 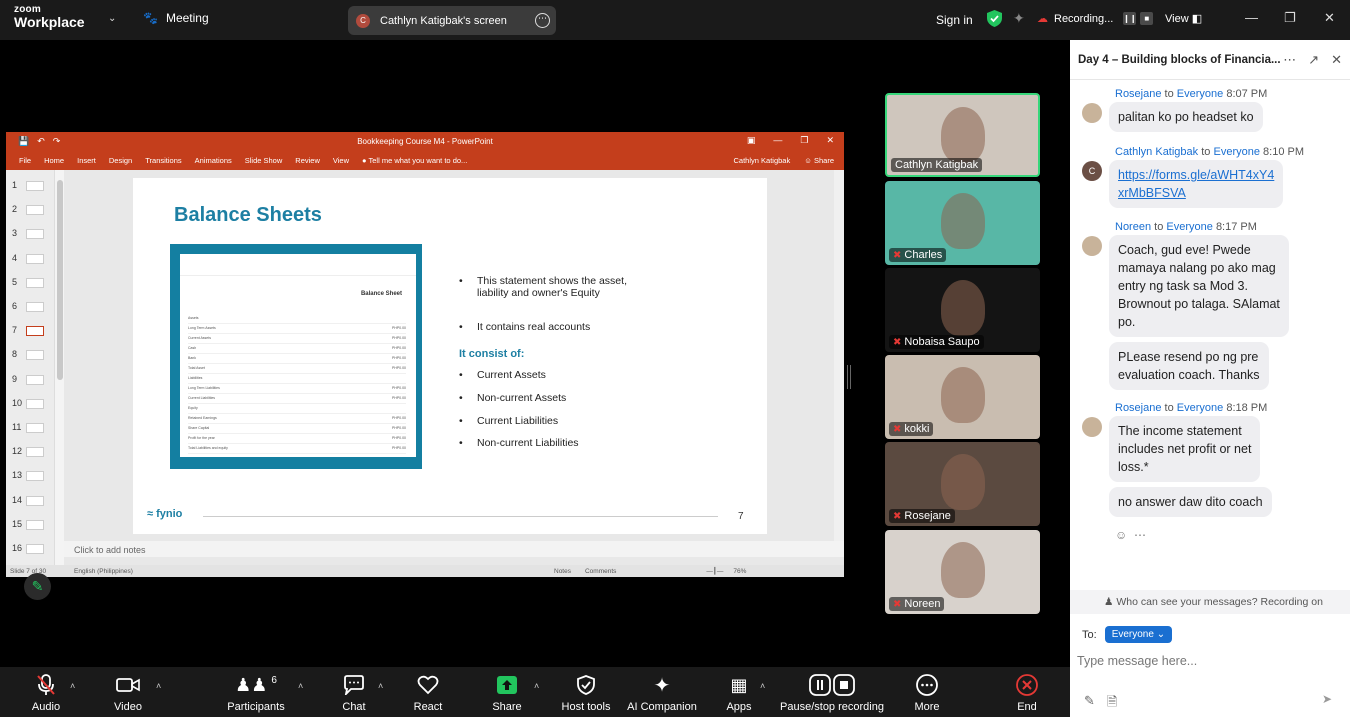 I want to click on ai-sparkle-icon: ✦, so click(x=1019, y=18).